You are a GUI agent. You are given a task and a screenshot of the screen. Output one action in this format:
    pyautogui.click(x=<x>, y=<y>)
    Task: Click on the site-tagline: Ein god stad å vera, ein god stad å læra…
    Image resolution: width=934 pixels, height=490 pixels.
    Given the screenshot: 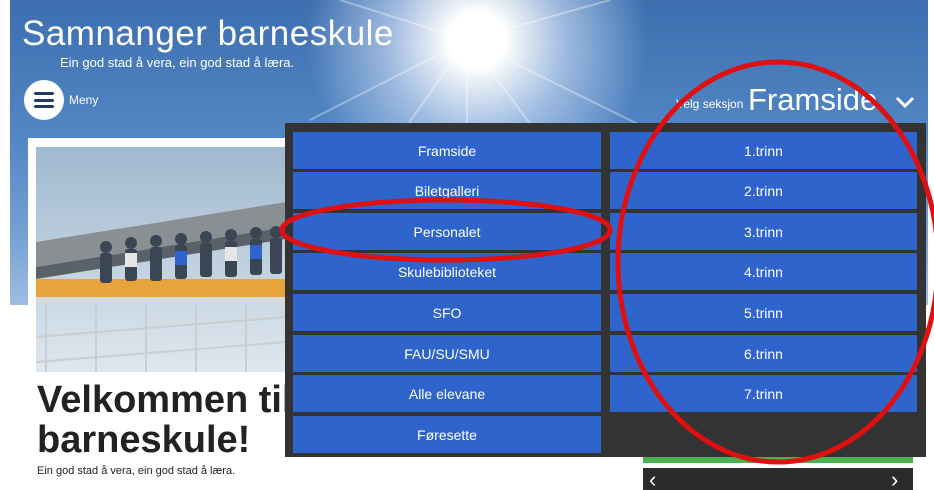 What is the action you would take?
    pyautogui.click(x=177, y=62)
    